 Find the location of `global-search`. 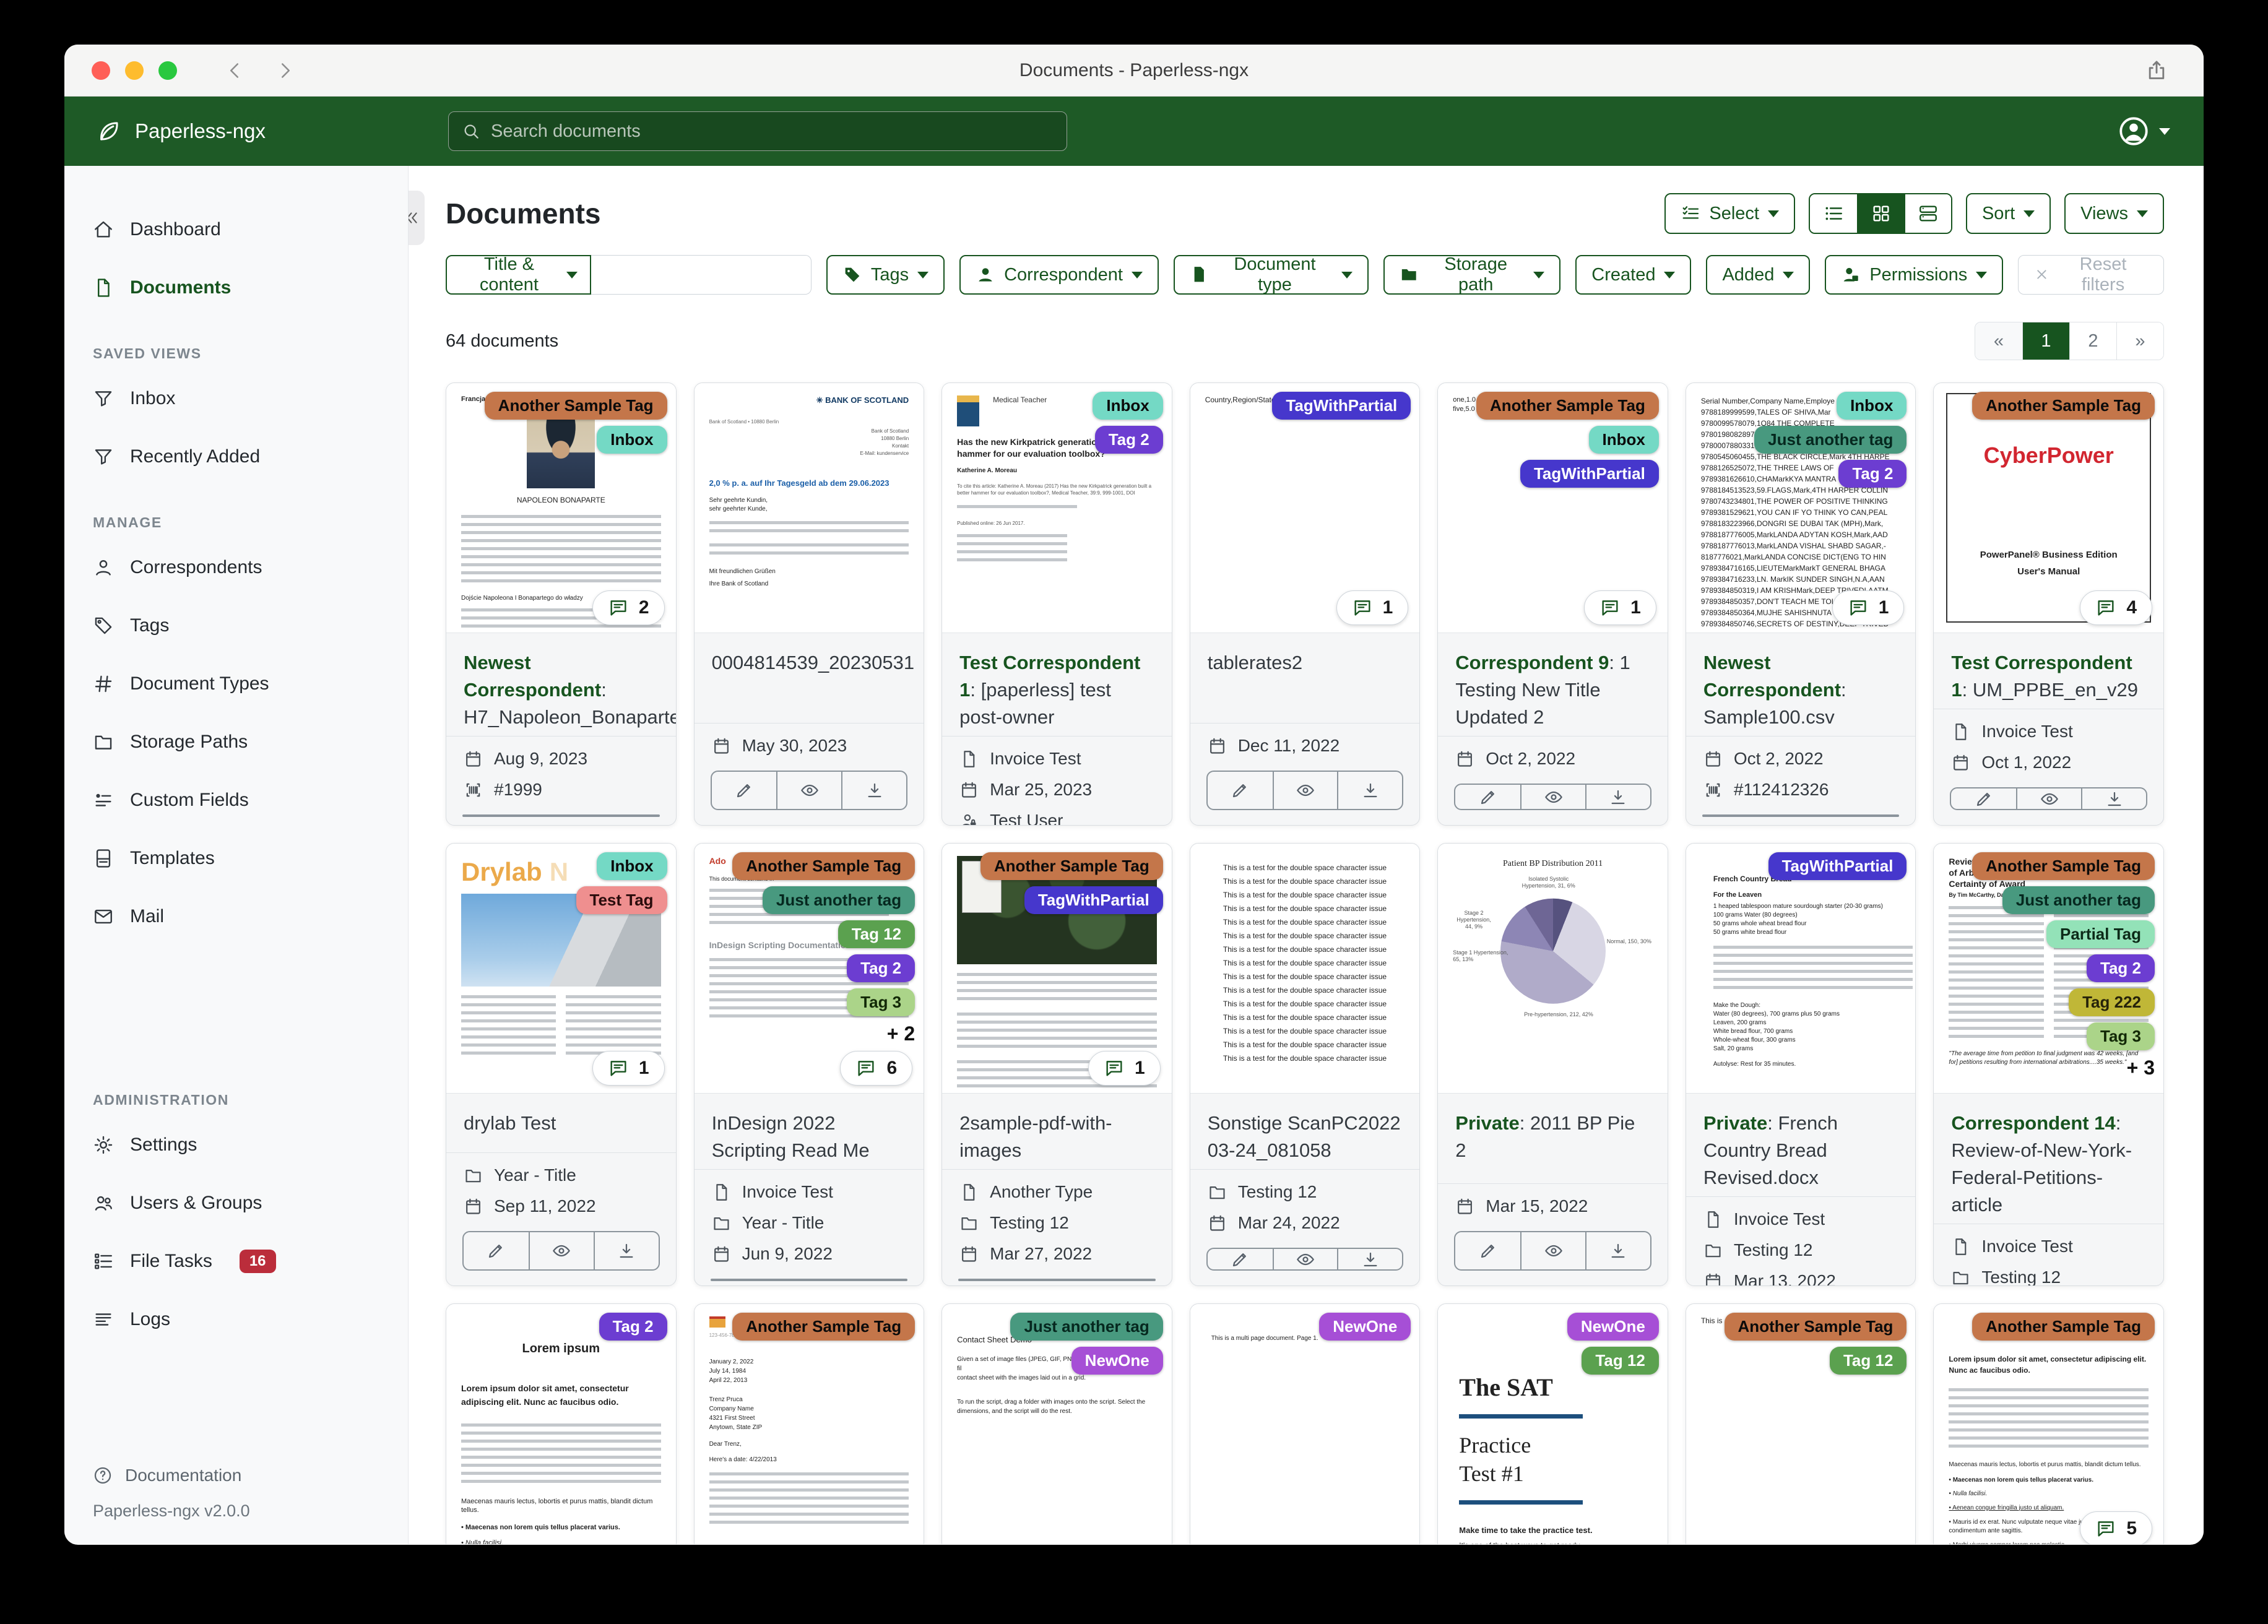

global-search is located at coordinates (757, 131).